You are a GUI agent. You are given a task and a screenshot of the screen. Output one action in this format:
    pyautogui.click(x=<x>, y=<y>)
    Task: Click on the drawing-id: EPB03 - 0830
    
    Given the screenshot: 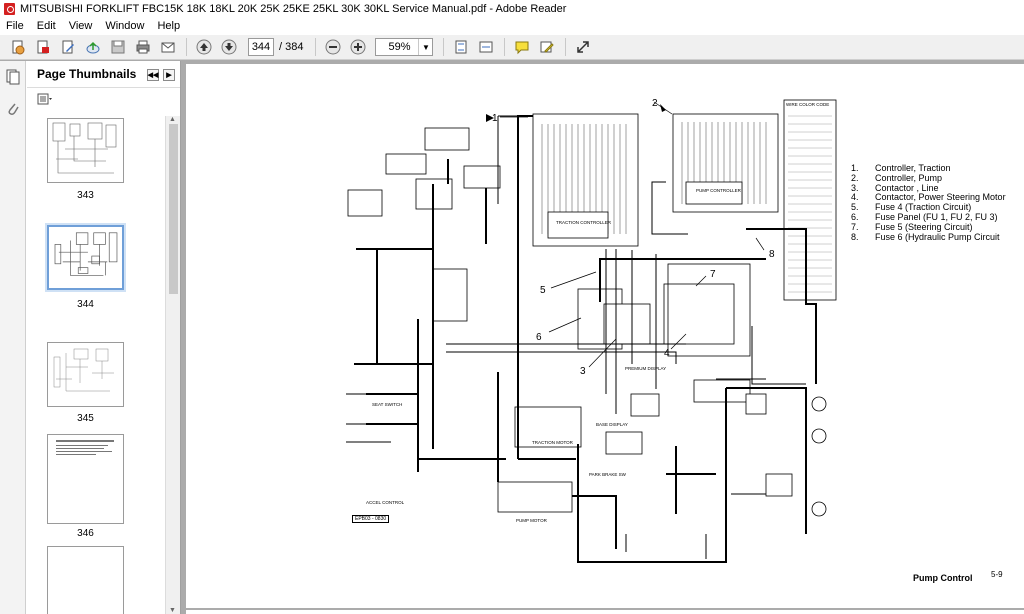 What is the action you would take?
    pyautogui.click(x=371, y=519)
    